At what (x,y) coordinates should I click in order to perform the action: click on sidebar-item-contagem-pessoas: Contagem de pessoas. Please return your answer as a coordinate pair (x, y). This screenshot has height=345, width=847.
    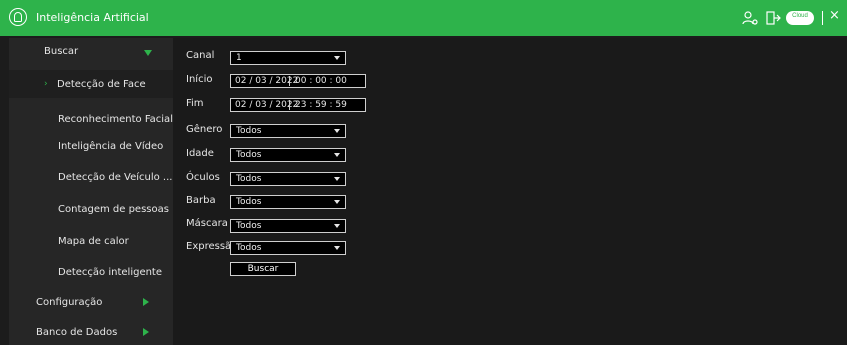
    Looking at the image, I should click on (91, 211).